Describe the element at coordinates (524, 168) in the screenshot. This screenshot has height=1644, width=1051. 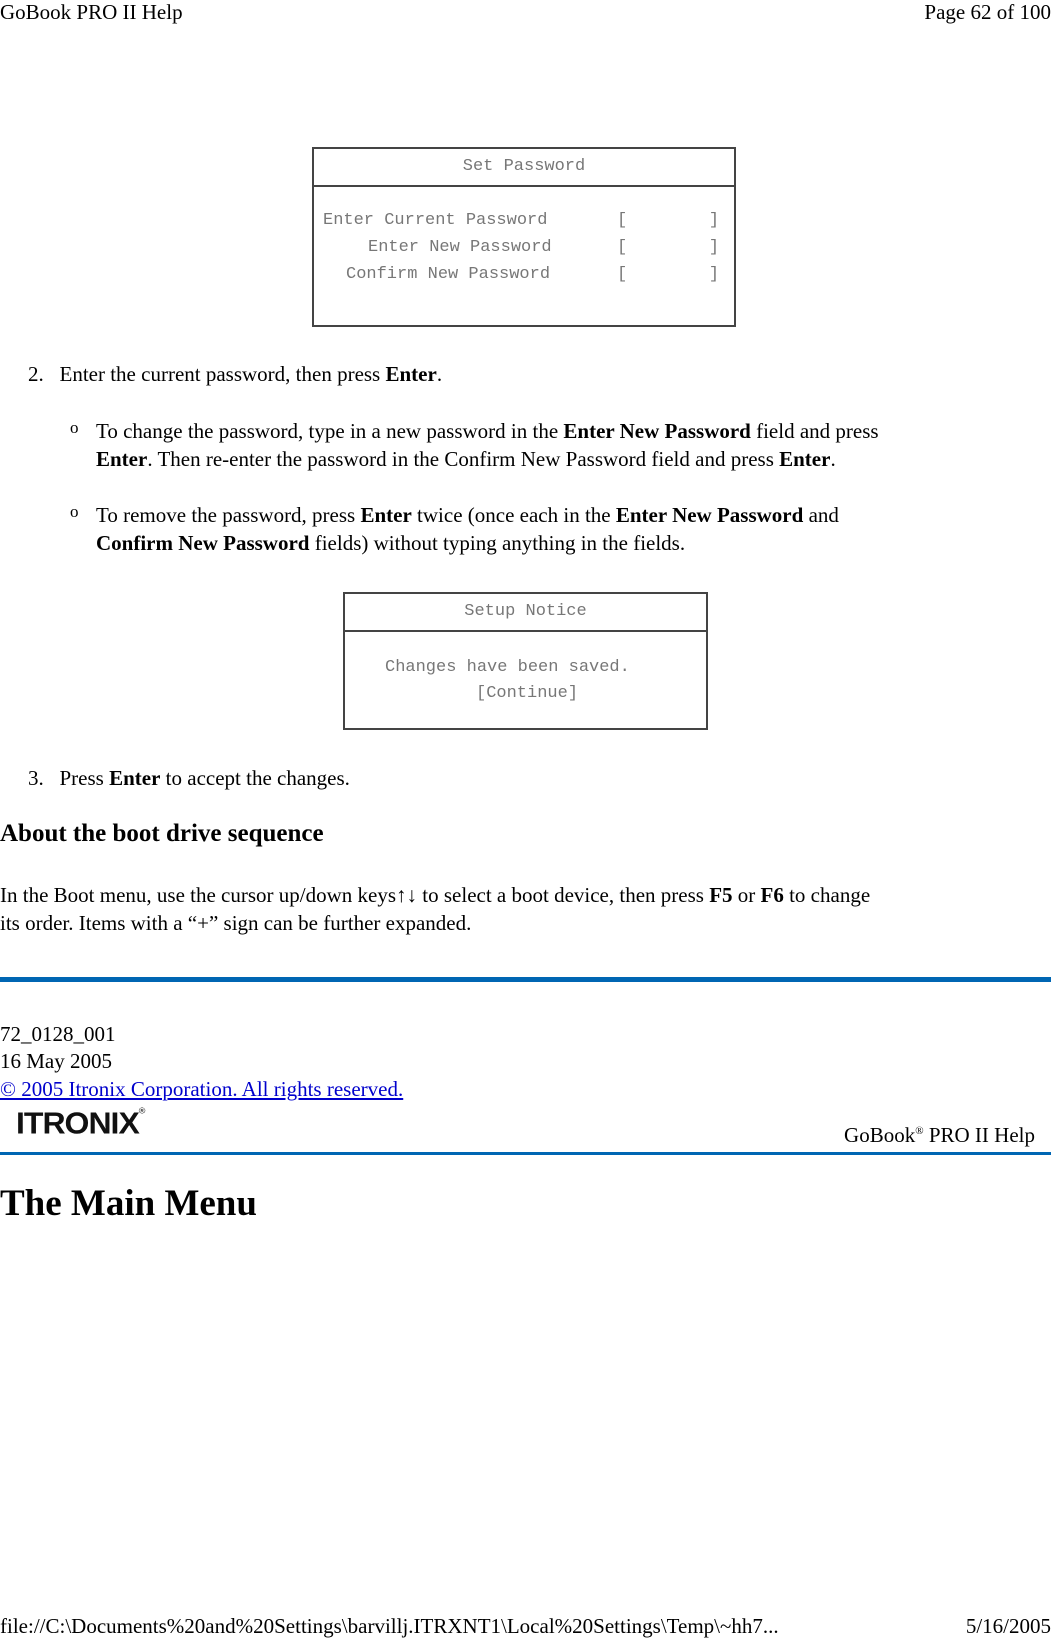
I see `dialog-title: Set Password` at that location.